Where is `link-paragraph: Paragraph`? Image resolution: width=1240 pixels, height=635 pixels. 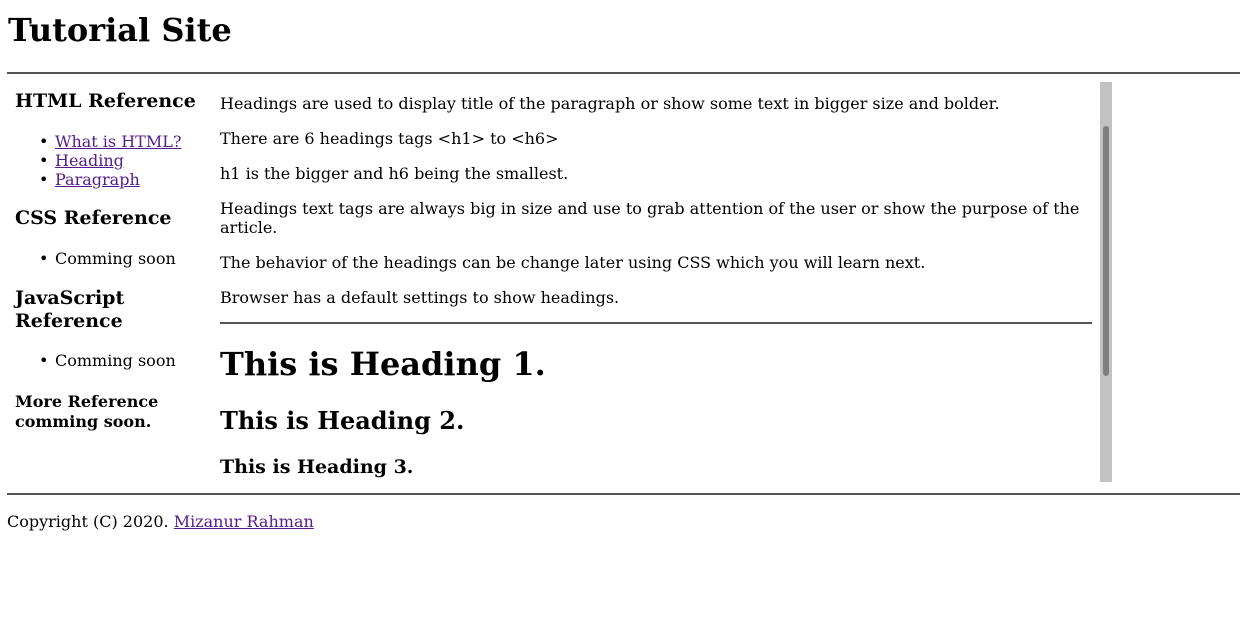 link-paragraph: Paragraph is located at coordinates (97, 179).